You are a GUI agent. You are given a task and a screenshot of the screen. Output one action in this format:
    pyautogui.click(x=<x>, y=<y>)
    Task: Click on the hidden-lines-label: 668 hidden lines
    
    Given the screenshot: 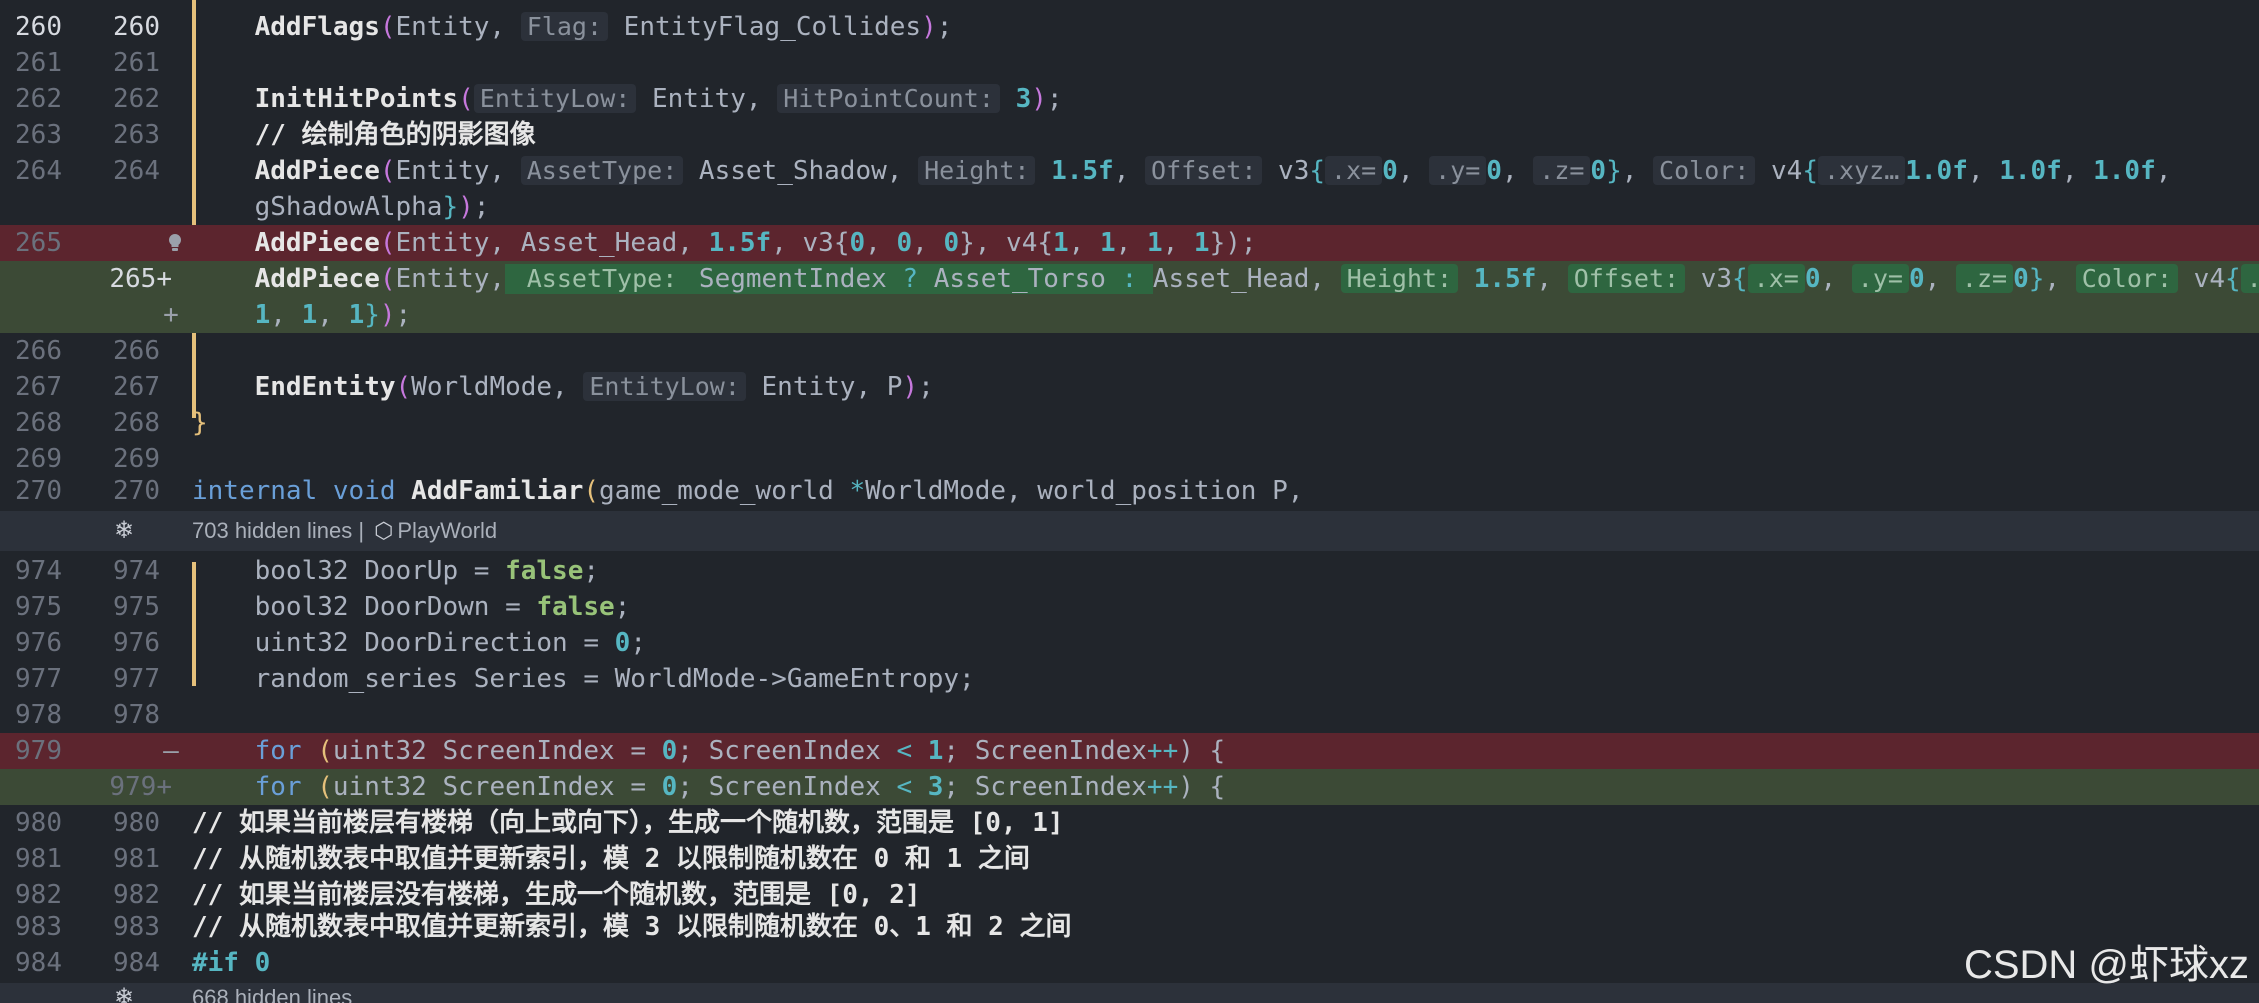 What is the action you would take?
    pyautogui.click(x=272, y=994)
    